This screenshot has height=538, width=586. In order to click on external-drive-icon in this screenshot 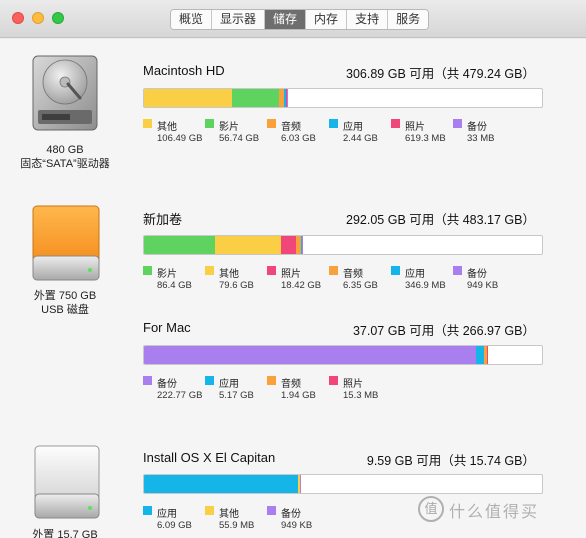, I will do `click(67, 482)`.